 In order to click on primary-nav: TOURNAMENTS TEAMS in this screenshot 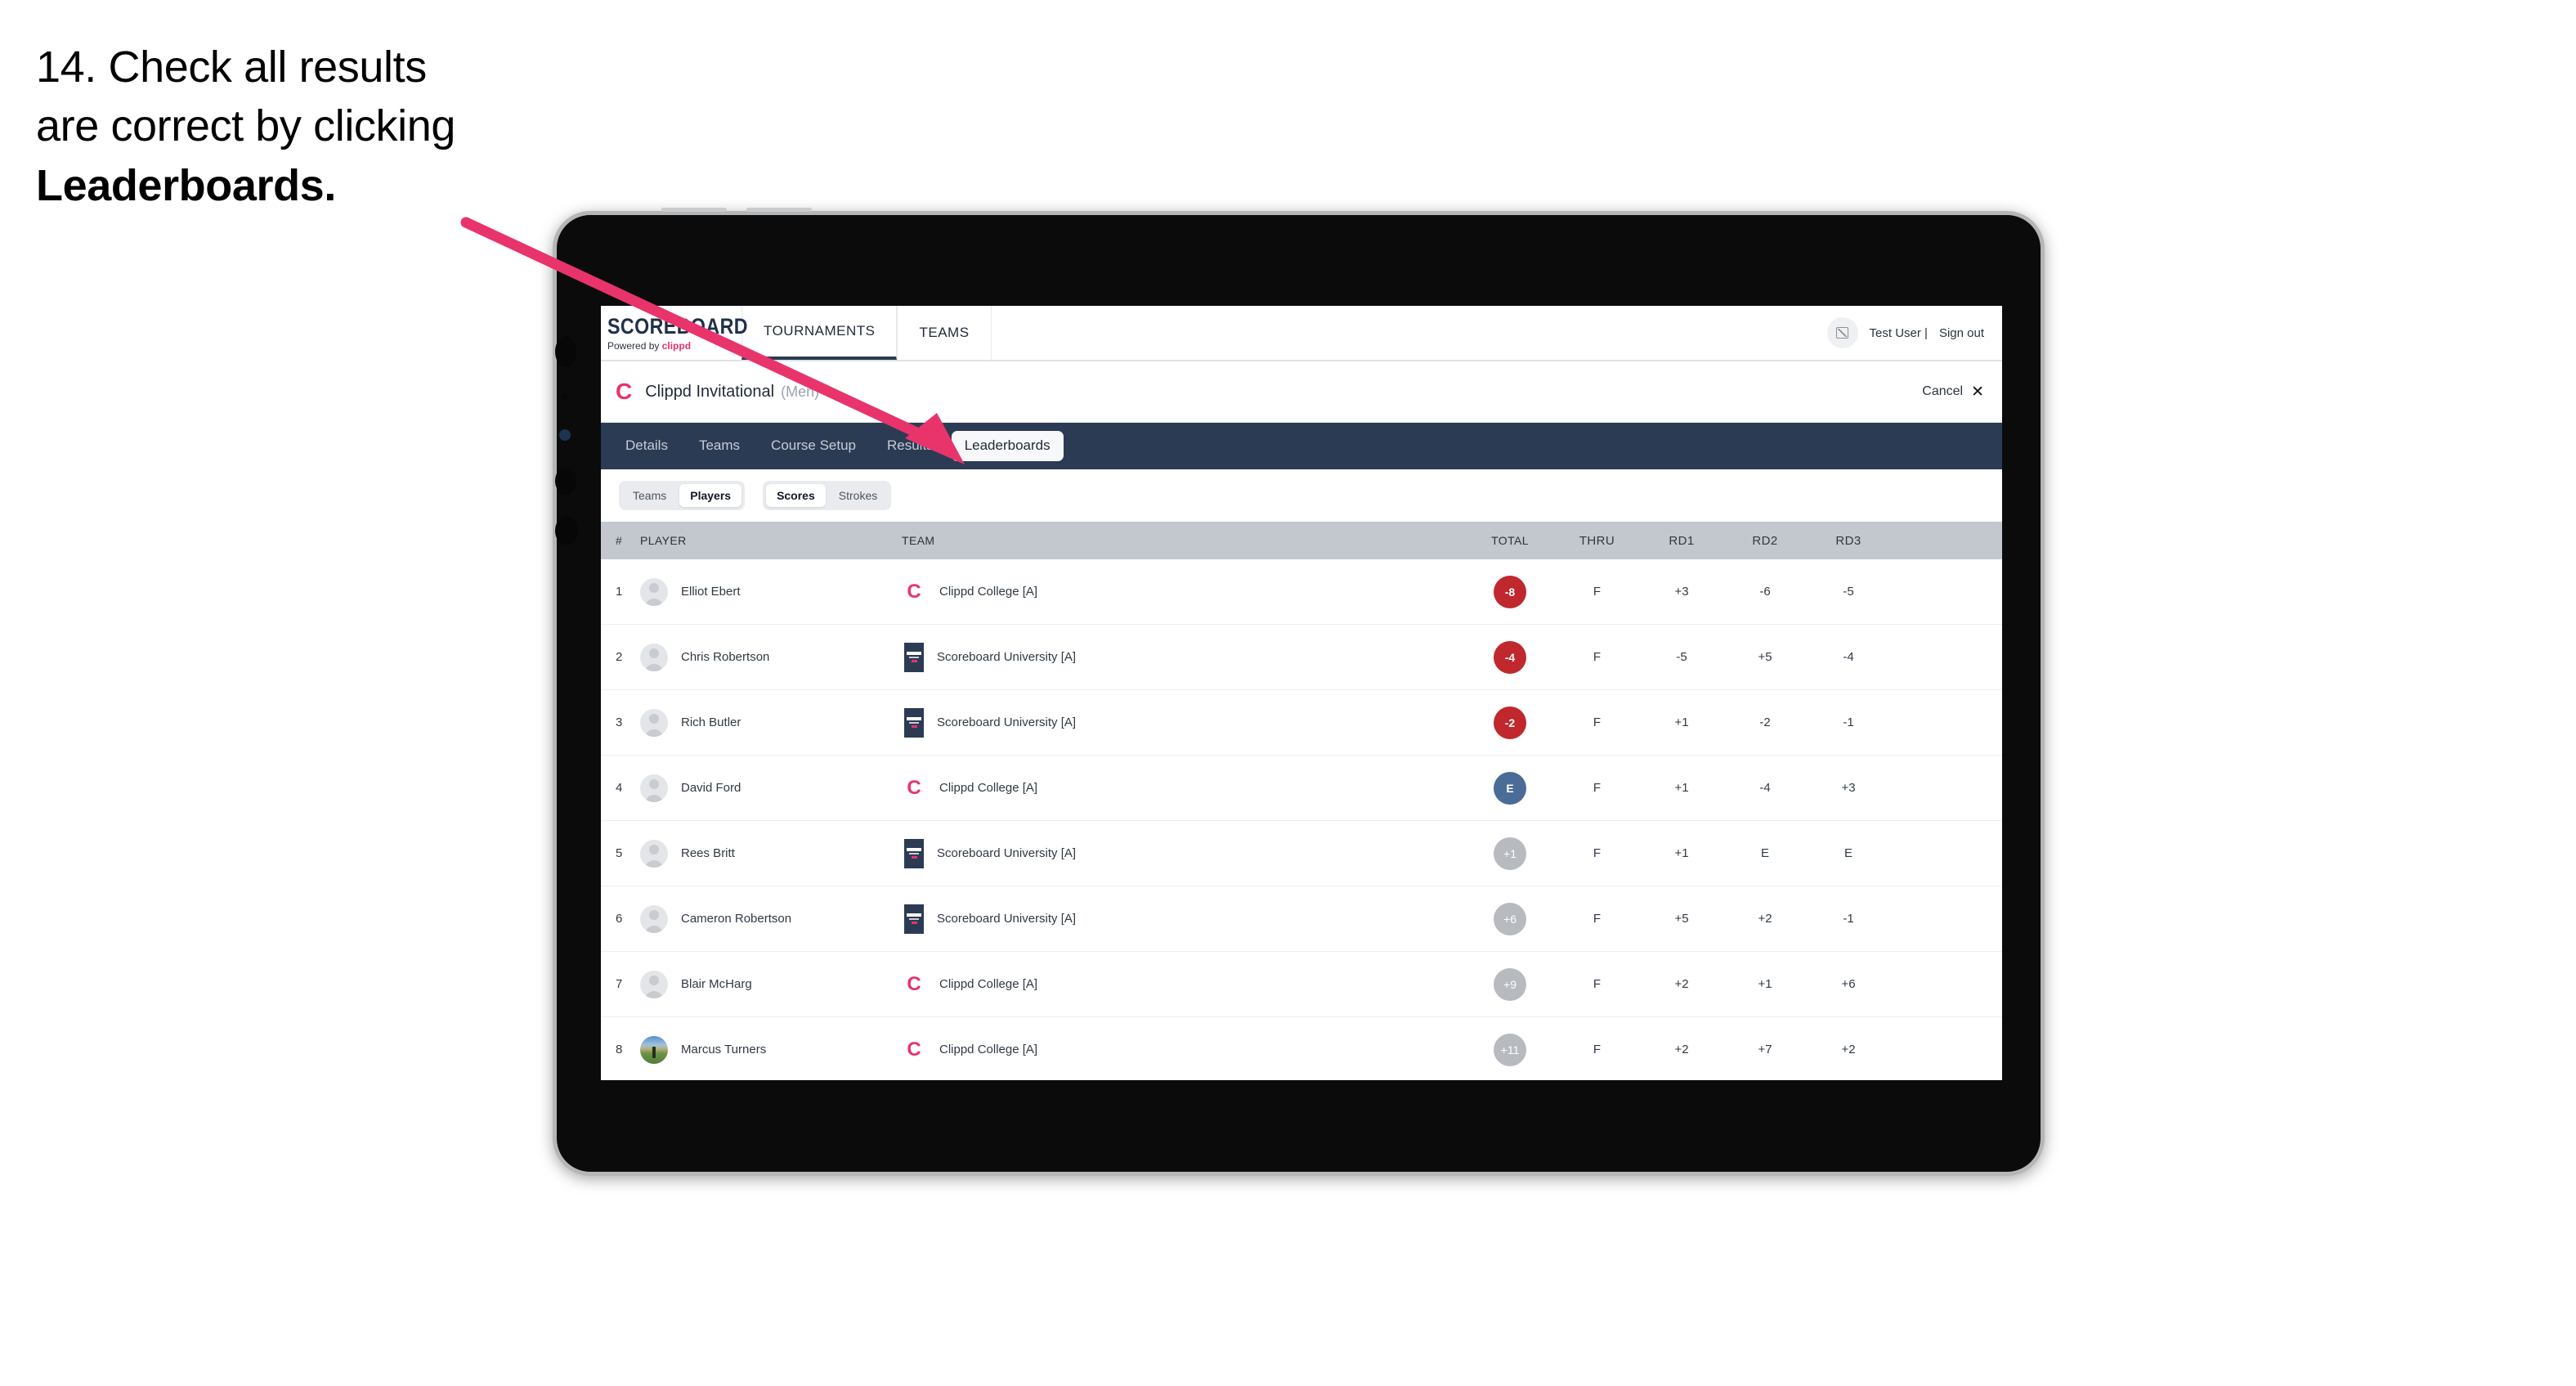, I will do `click(867, 333)`.